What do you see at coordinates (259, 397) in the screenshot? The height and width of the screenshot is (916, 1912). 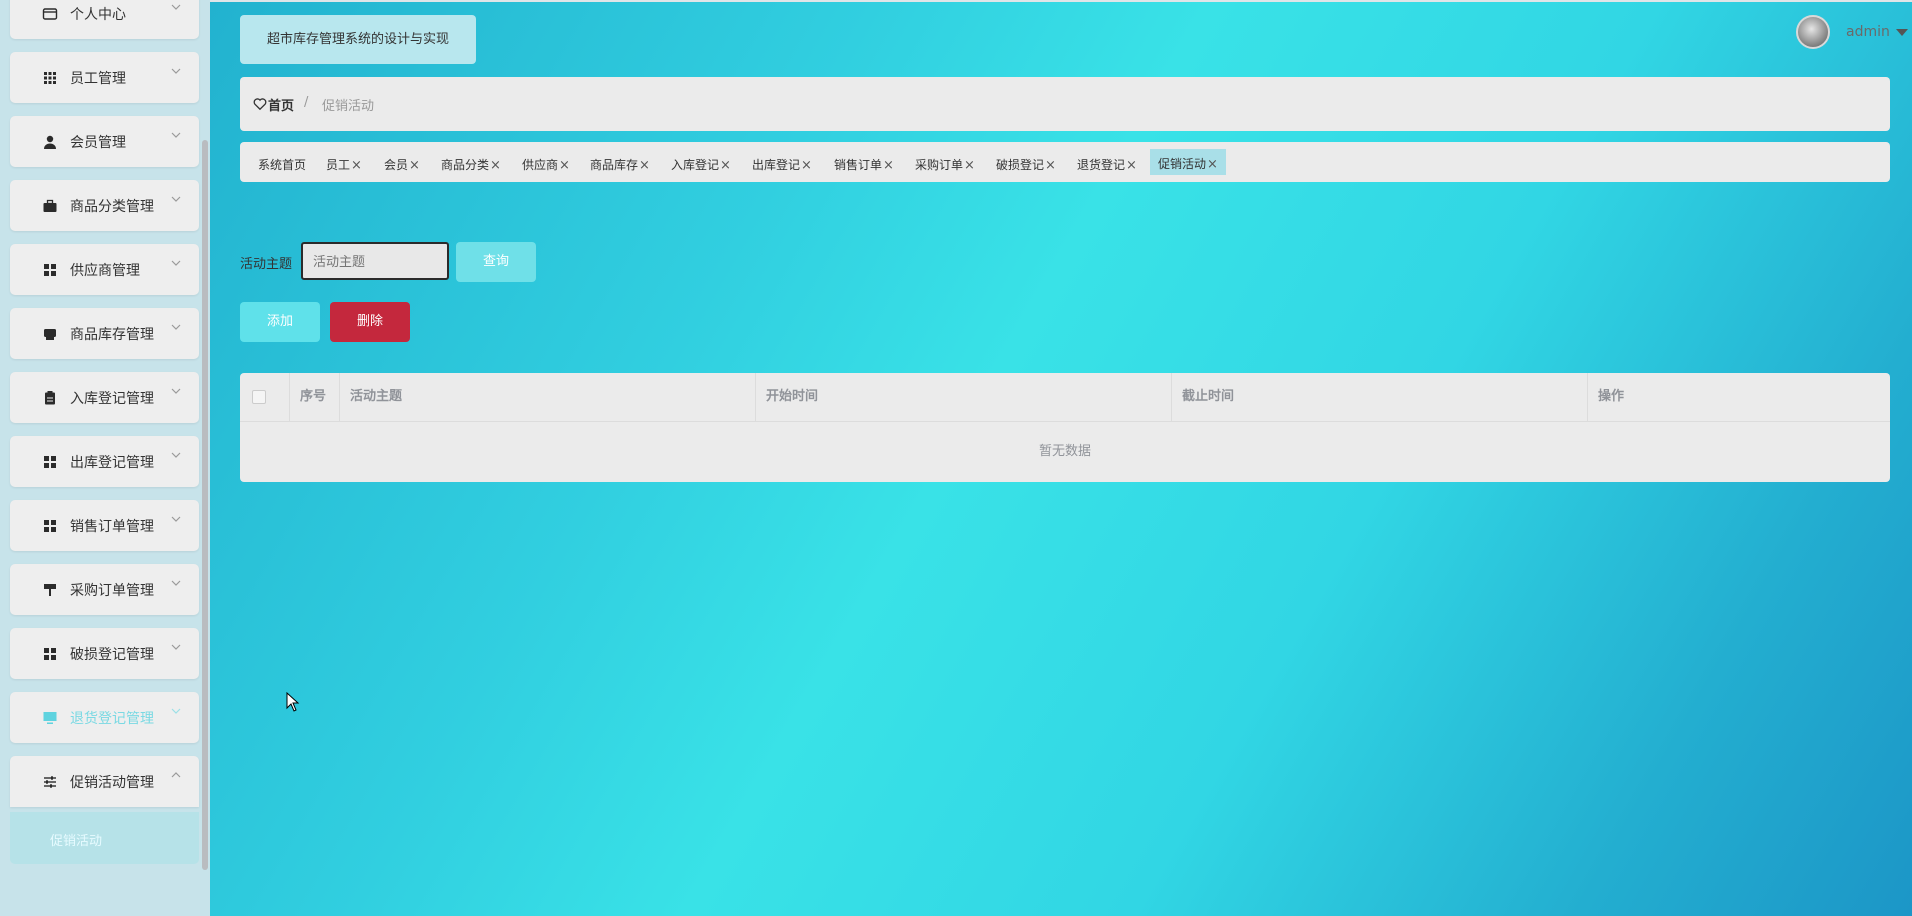 I see `select-all-checkbox` at bounding box center [259, 397].